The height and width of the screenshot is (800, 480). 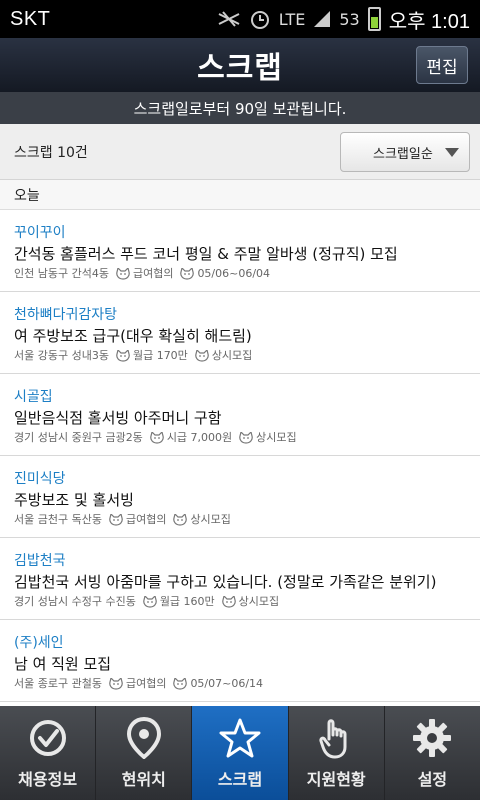 I want to click on clock-label: 오후 1:01, so click(x=429, y=21).